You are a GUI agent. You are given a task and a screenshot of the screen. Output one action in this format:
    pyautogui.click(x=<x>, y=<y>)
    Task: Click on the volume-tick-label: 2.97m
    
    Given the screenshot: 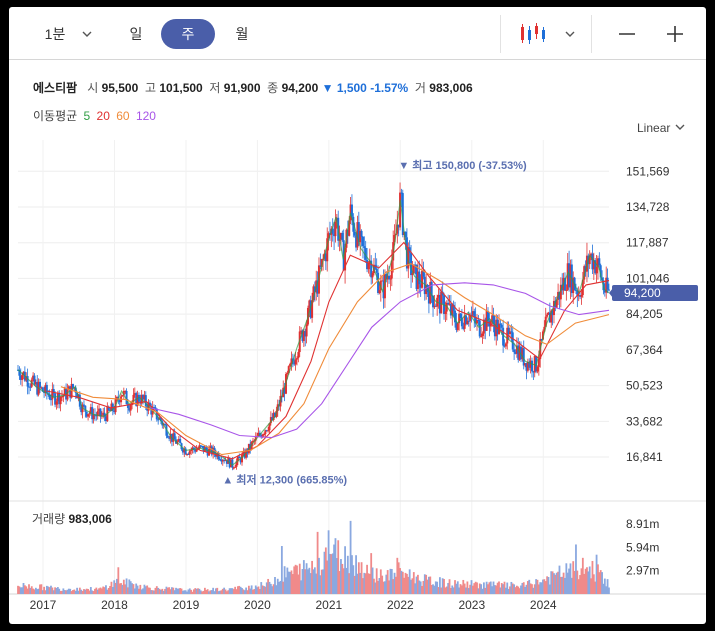 What is the action you would take?
    pyautogui.click(x=642, y=571)
    